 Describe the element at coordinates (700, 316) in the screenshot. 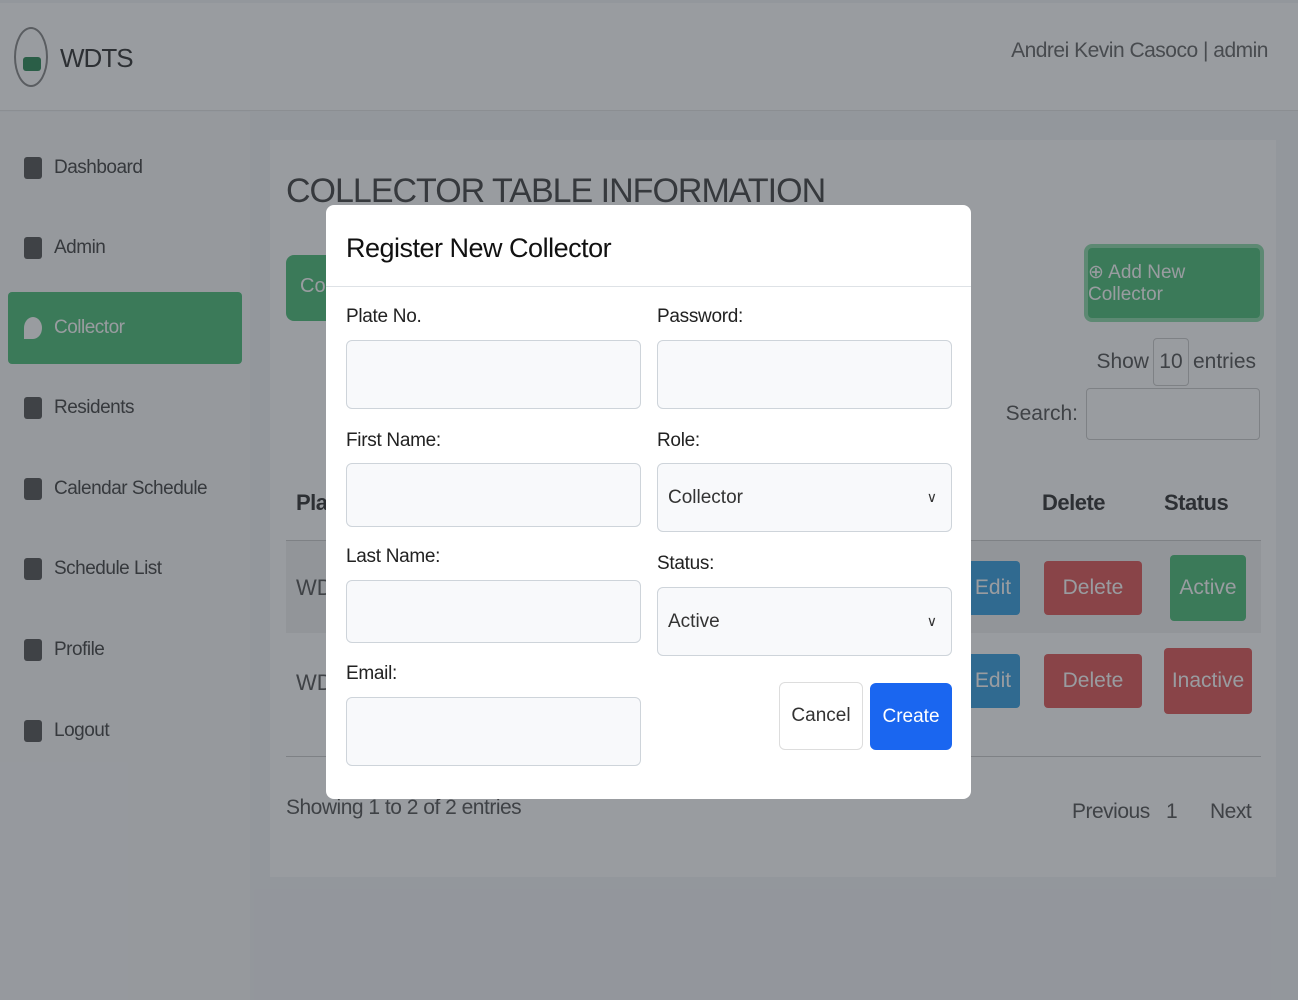

I see `password-label: Password:` at that location.